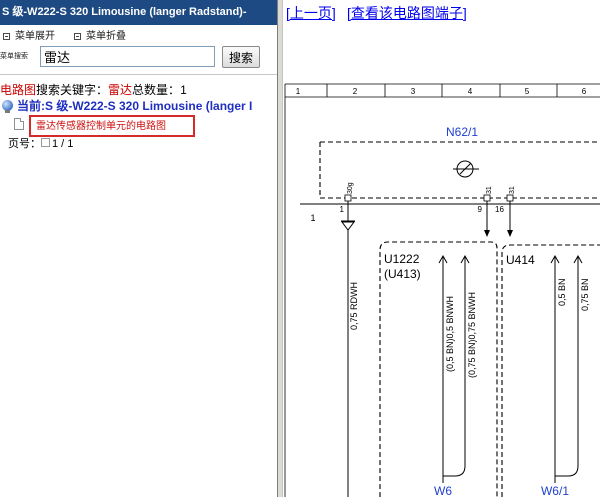 This screenshot has height=497, width=600. Describe the element at coordinates (355, 91) in the screenshot. I see `ruler-number: 2` at that location.